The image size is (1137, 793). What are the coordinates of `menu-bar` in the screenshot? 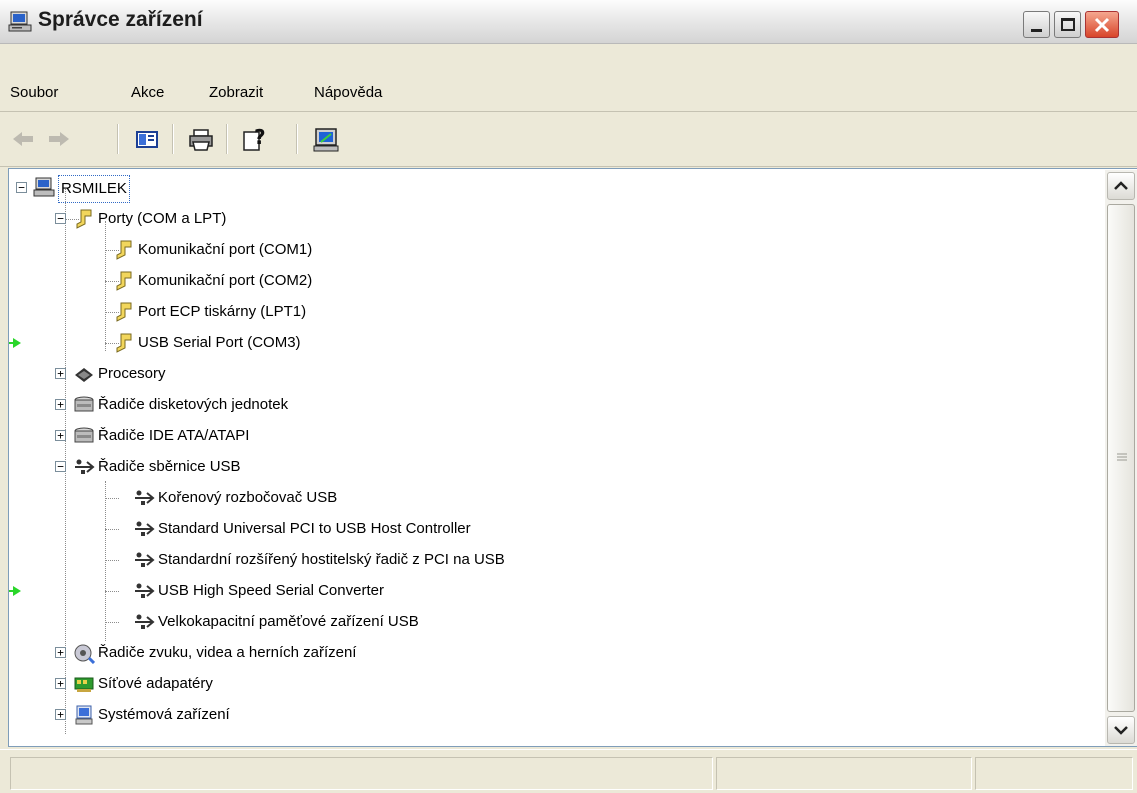 It's located at (568, 78).